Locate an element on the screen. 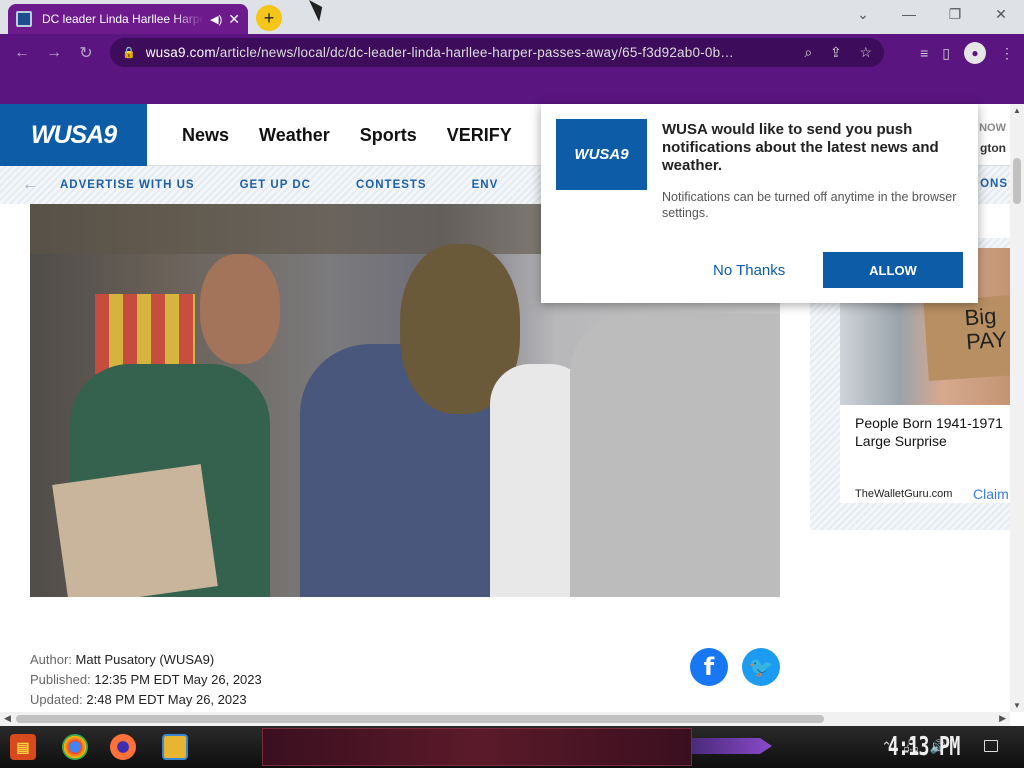 The height and width of the screenshot is (768, 1024). twitter-icon: 🐦 is located at coordinates (761, 667).